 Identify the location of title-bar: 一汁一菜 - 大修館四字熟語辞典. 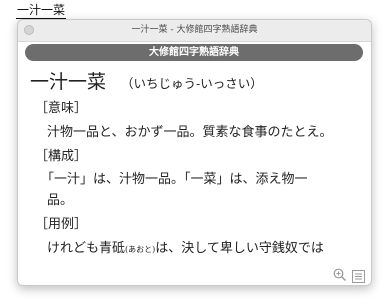
(194, 31).